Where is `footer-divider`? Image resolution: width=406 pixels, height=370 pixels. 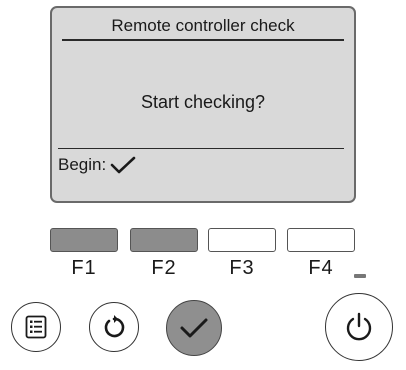 footer-divider is located at coordinates (201, 148).